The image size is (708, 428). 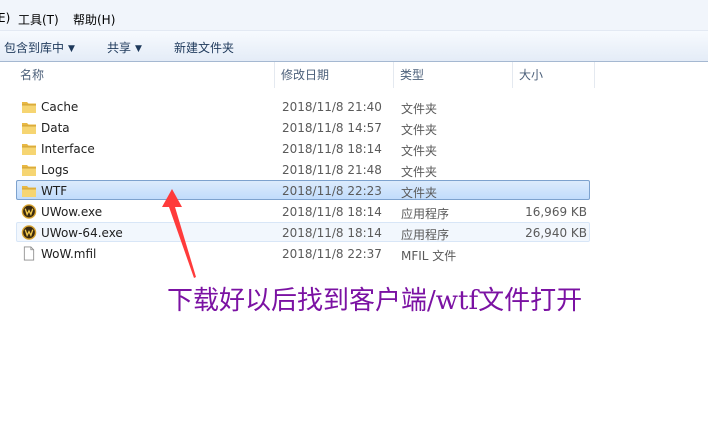 What do you see at coordinates (172, 198) in the screenshot?
I see `arrow-head` at bounding box center [172, 198].